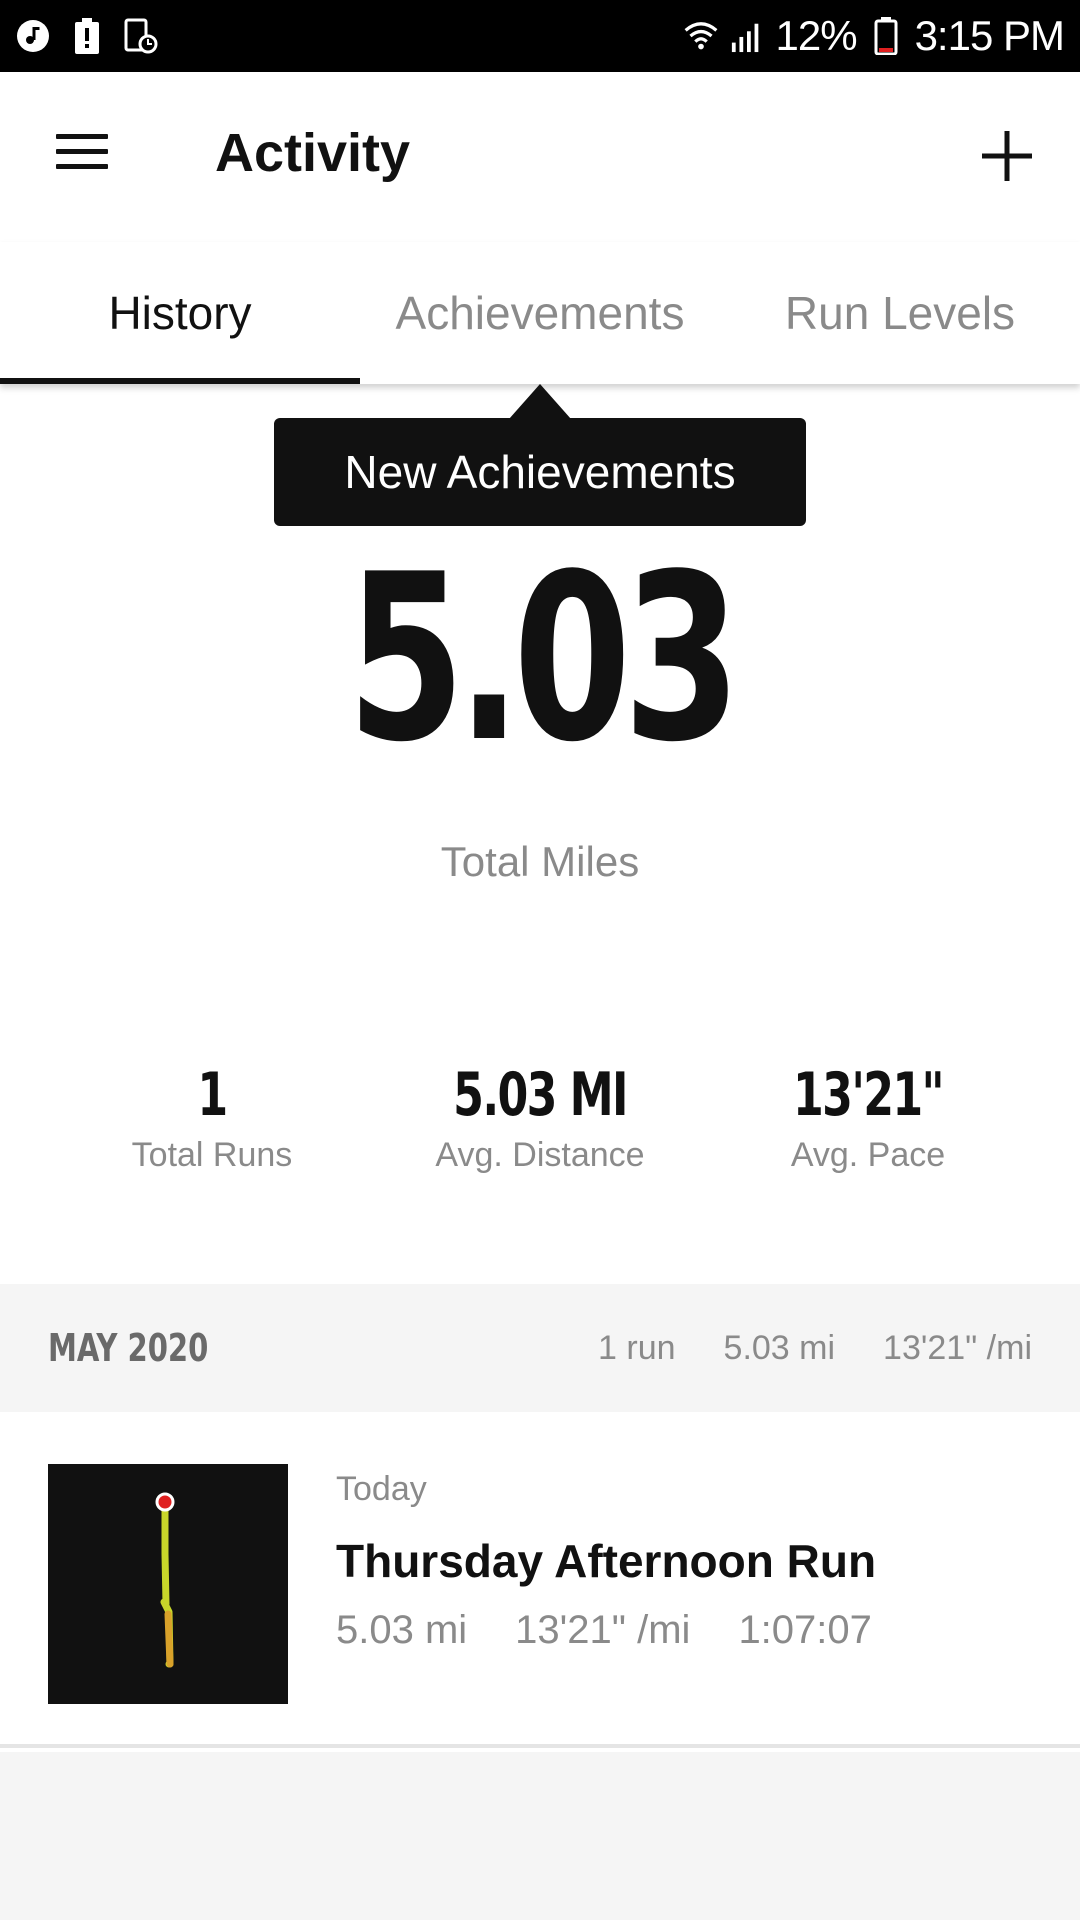 The height and width of the screenshot is (1920, 1080). I want to click on run-meta: 5.03 mi 13'21" /mi 1:07:07, so click(604, 1630).